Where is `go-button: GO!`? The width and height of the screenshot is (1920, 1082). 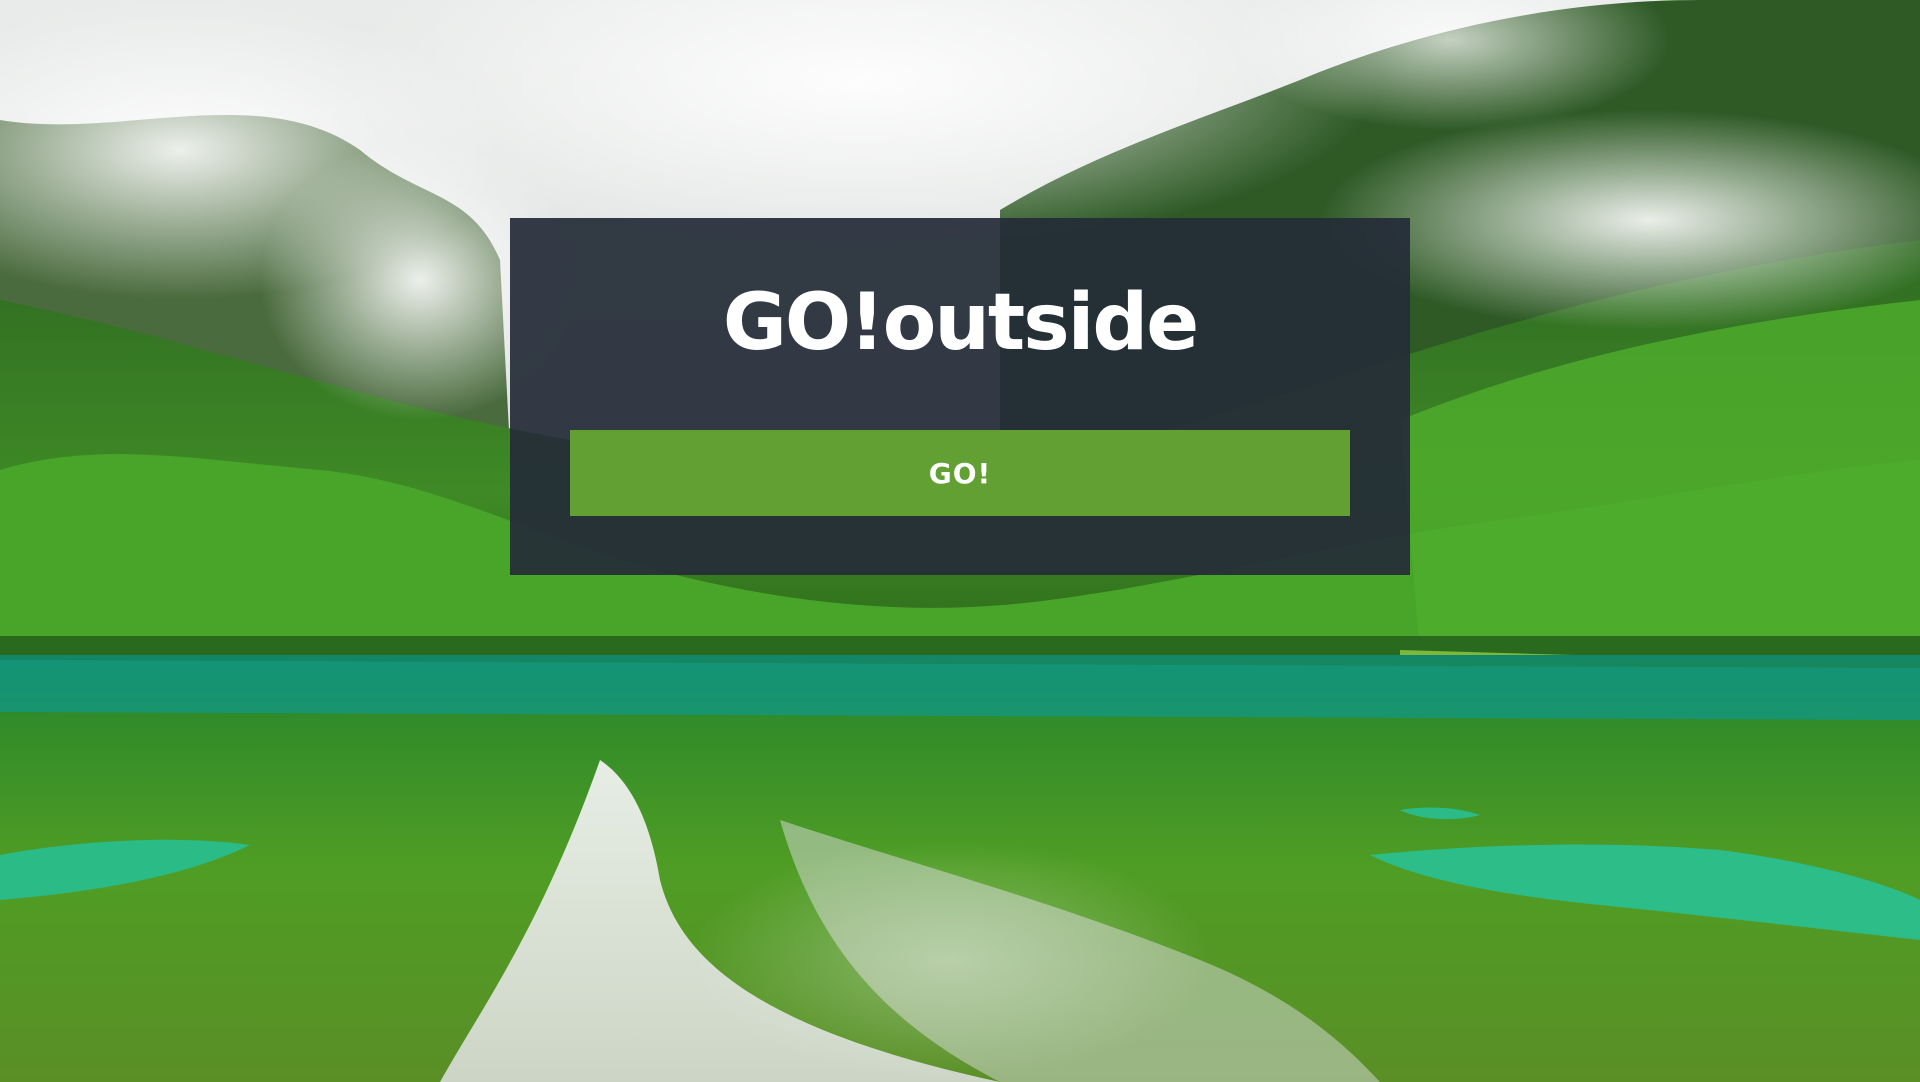 go-button: GO! is located at coordinates (960, 473).